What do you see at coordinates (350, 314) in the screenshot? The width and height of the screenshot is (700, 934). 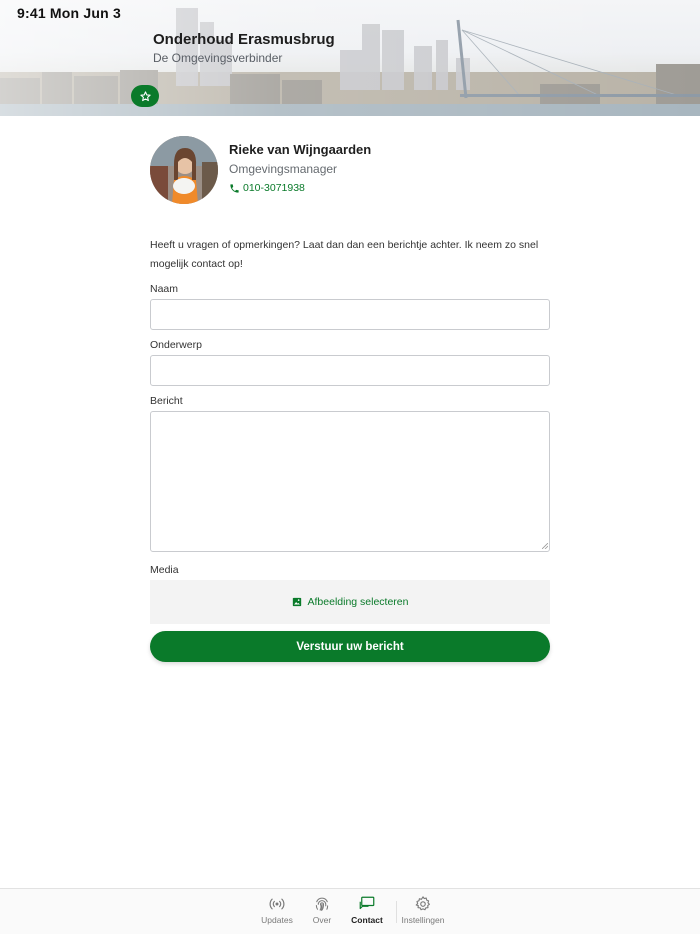 I see `name-input` at bounding box center [350, 314].